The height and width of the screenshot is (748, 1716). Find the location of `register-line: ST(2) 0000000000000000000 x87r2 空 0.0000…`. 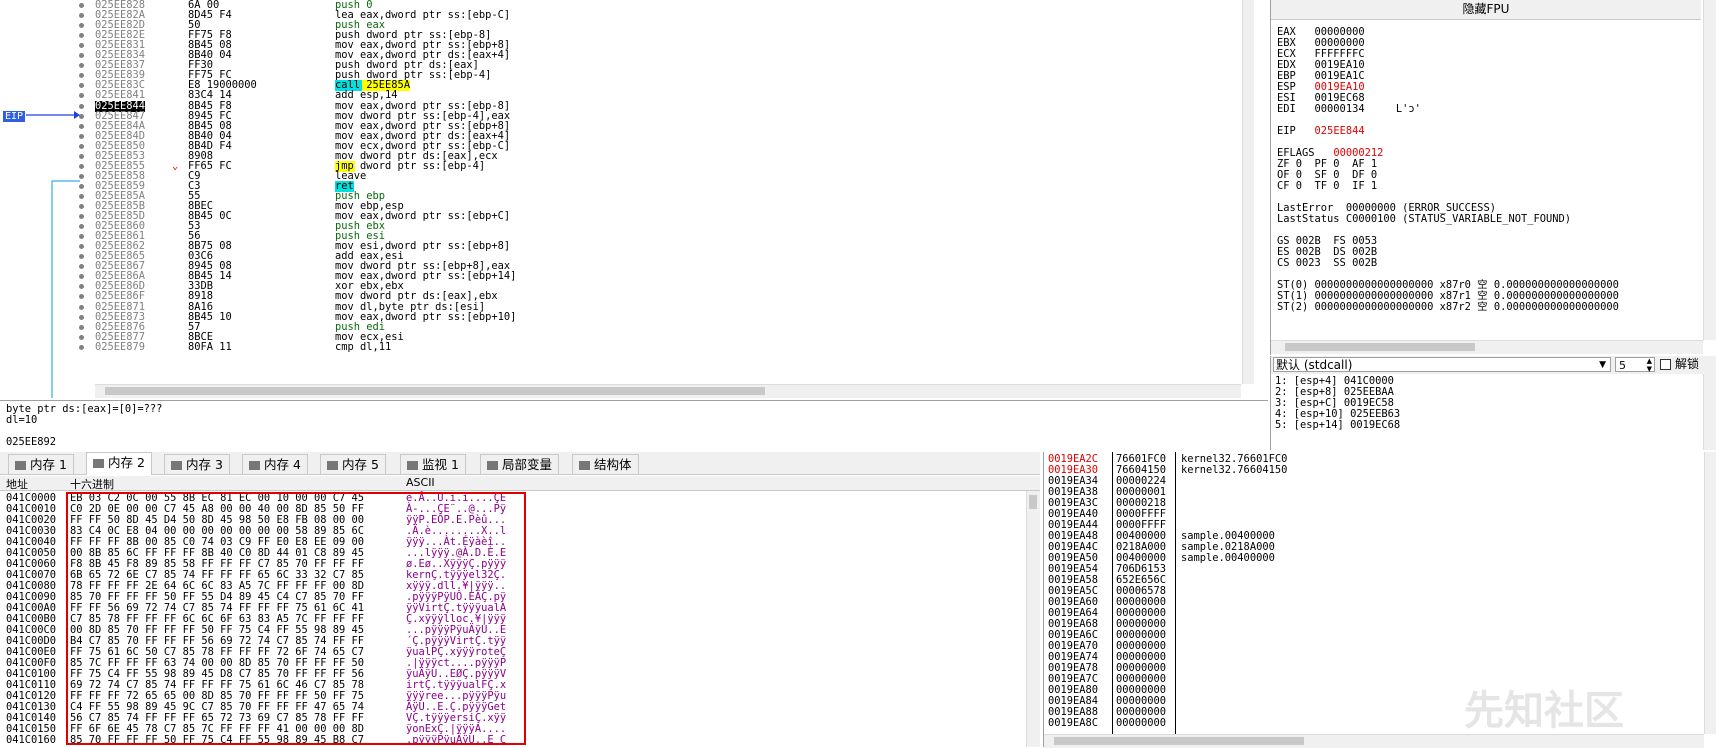

register-line: ST(2) 0000000000000000000 x87r2 空 0.0000… is located at coordinates (1448, 307).